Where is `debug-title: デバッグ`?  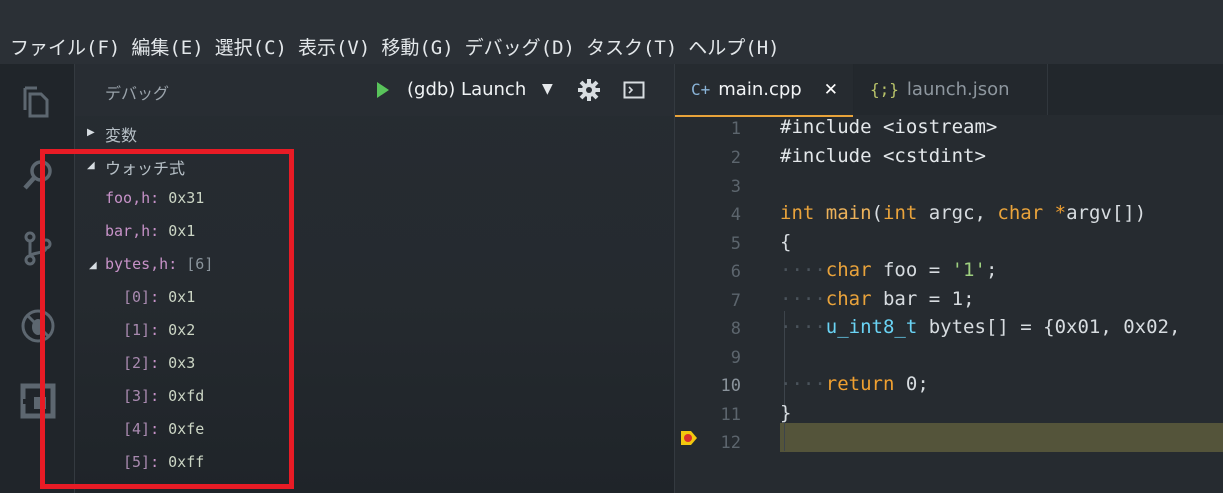 debug-title: デバッグ is located at coordinates (137, 93).